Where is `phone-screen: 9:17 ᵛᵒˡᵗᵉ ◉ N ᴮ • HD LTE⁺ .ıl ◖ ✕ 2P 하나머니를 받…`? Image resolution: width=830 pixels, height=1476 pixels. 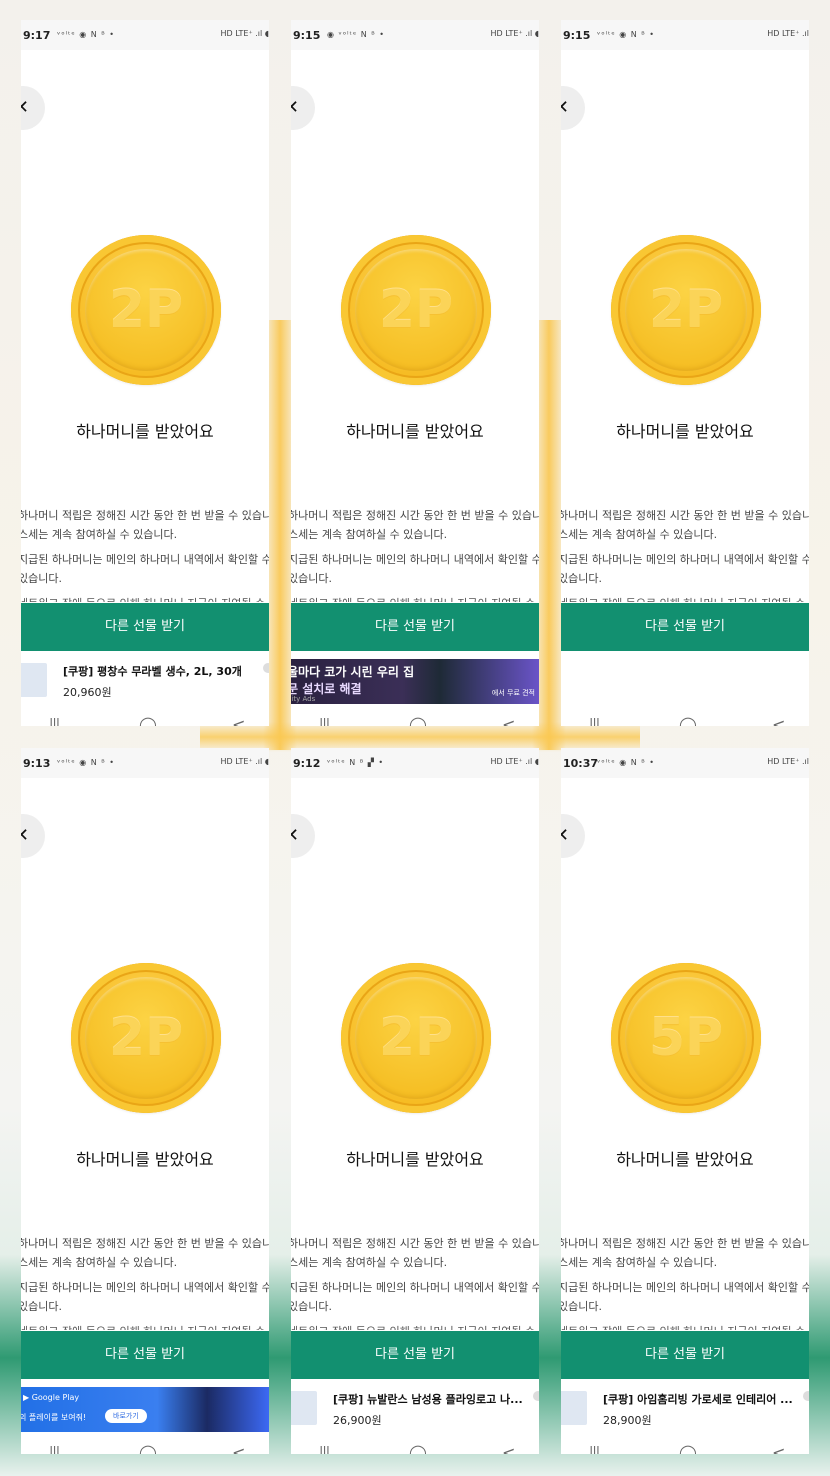 phone-screen: 9:17 ᵛᵒˡᵗᵉ ◉ N ᴮ • HD LTE⁺ .ıl ◖ ✕ 2P 하나머니를 받… is located at coordinates (145, 373).